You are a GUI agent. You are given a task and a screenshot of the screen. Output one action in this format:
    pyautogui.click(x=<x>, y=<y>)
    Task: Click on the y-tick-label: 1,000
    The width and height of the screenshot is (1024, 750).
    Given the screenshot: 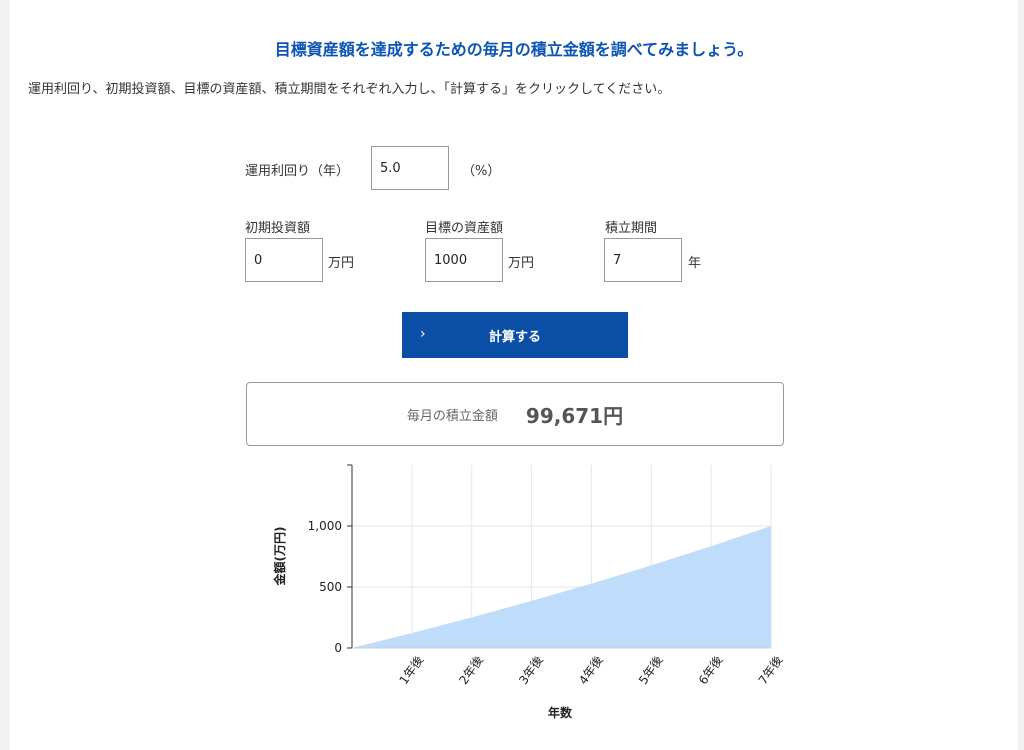 What is the action you would take?
    pyautogui.click(x=325, y=526)
    